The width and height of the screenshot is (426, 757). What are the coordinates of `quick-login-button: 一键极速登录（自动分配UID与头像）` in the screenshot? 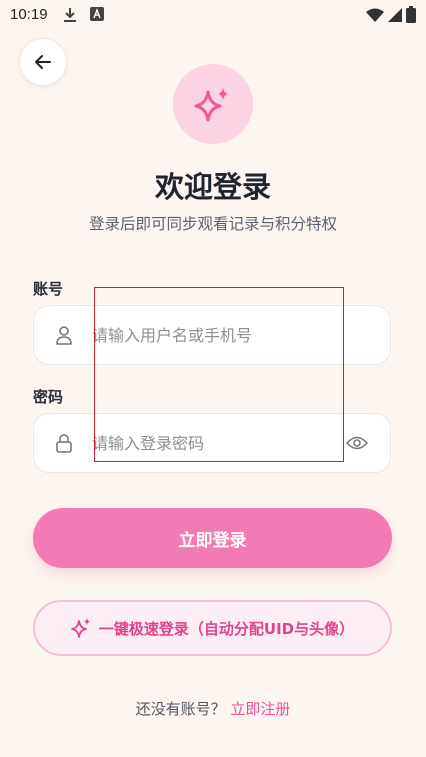 It's located at (212, 628).